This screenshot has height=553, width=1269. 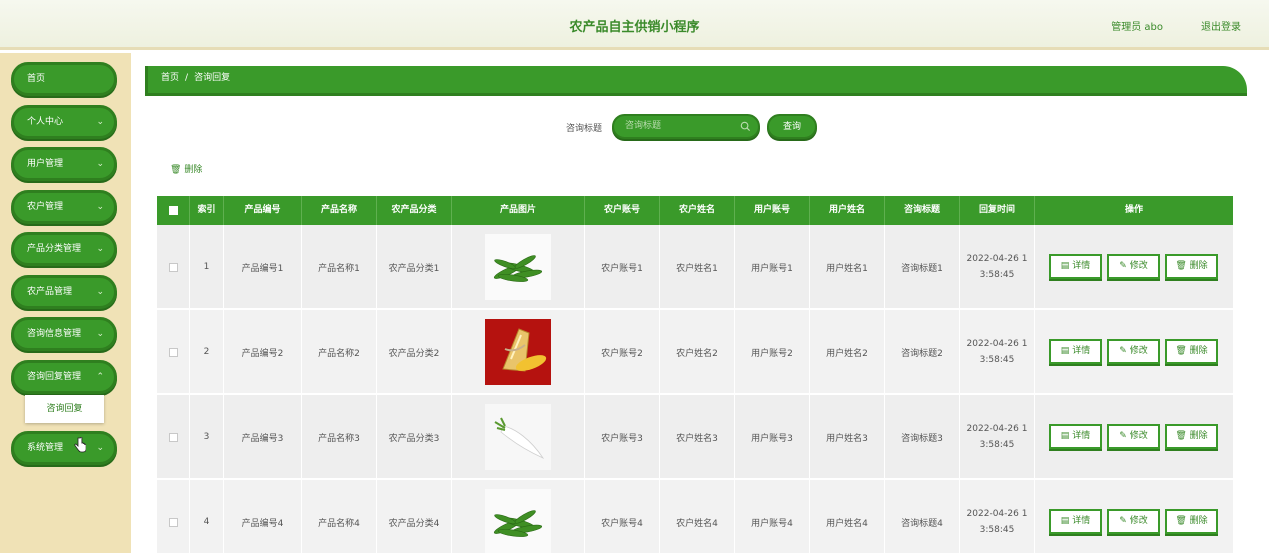 I want to click on sidebar-item-label: 个人中心, so click(x=45, y=122).